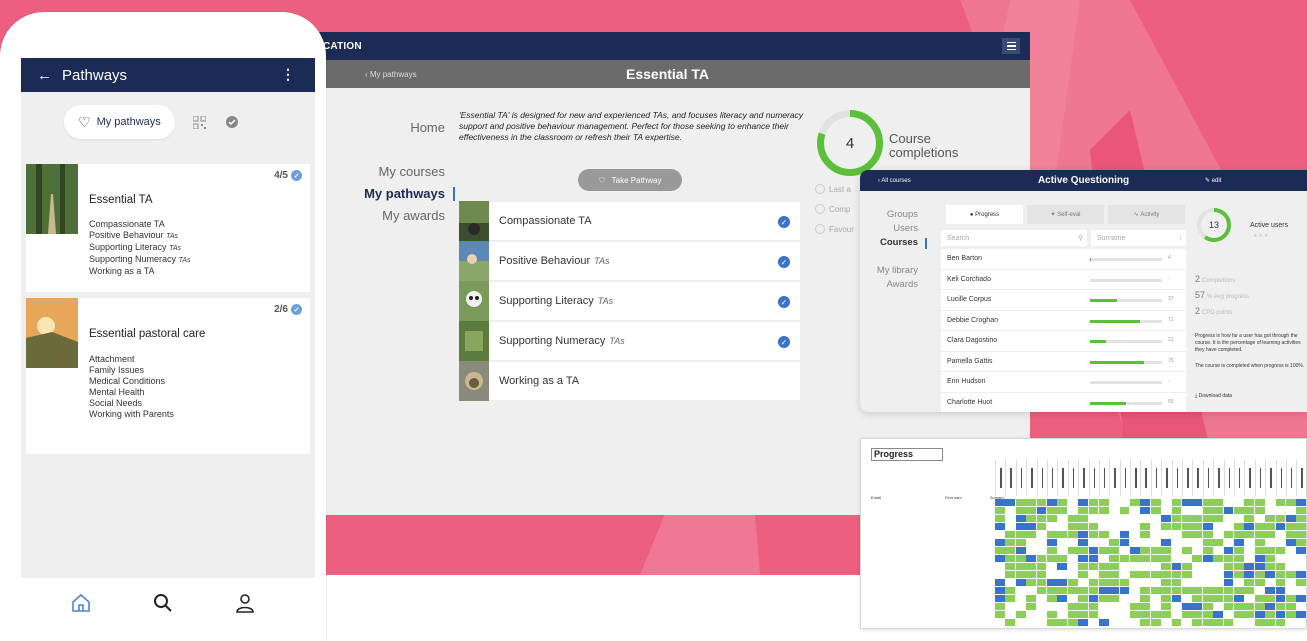  Describe the element at coordinates (889, 215) in the screenshot. I see `nav-groups: Groups` at that location.